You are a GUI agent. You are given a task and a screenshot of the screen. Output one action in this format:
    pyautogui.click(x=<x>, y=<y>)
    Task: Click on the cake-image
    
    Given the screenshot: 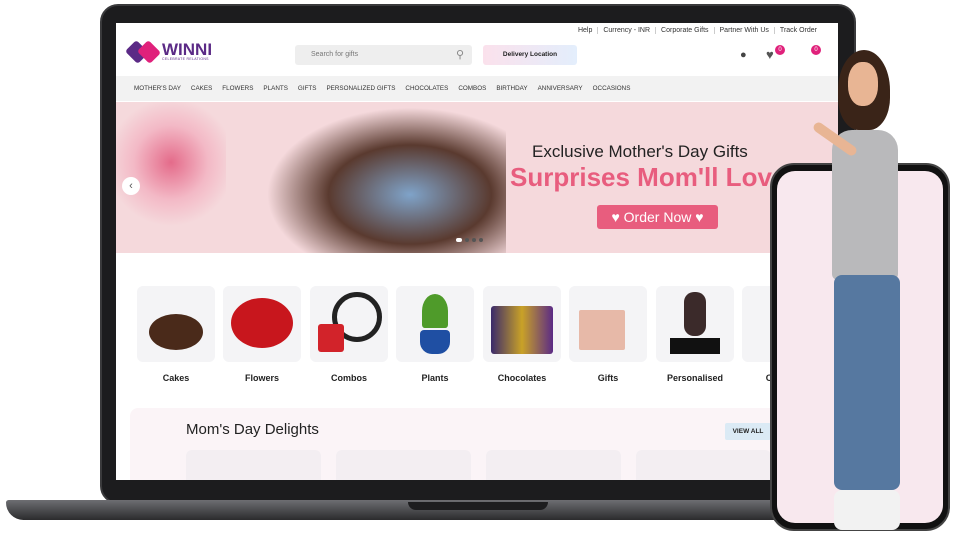 What is the action you would take?
    pyautogui.click(x=176, y=324)
    